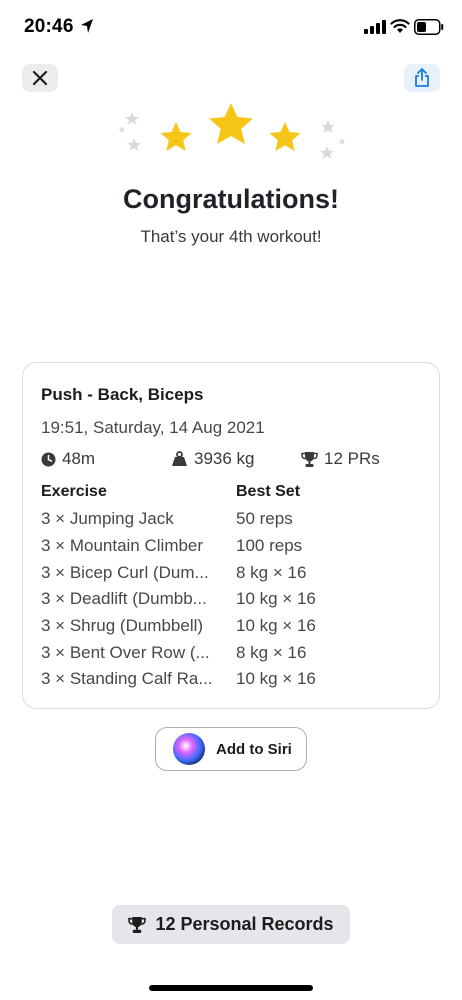 The image size is (462, 1000). What do you see at coordinates (254, 749) in the screenshot?
I see `add-to-siri-label: Add to Siri` at bounding box center [254, 749].